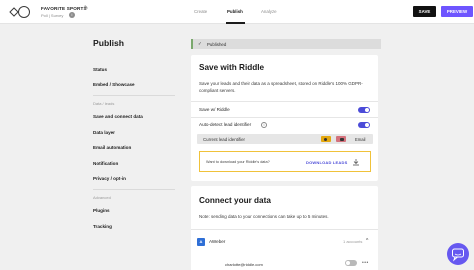 The height and width of the screenshot is (270, 474). Describe the element at coordinates (367, 241) in the screenshot. I see `chevron-up-icon: ^` at that location.